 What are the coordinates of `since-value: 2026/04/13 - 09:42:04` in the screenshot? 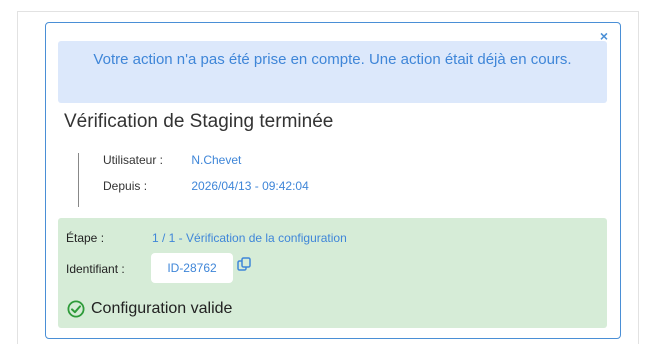 It's located at (250, 186).